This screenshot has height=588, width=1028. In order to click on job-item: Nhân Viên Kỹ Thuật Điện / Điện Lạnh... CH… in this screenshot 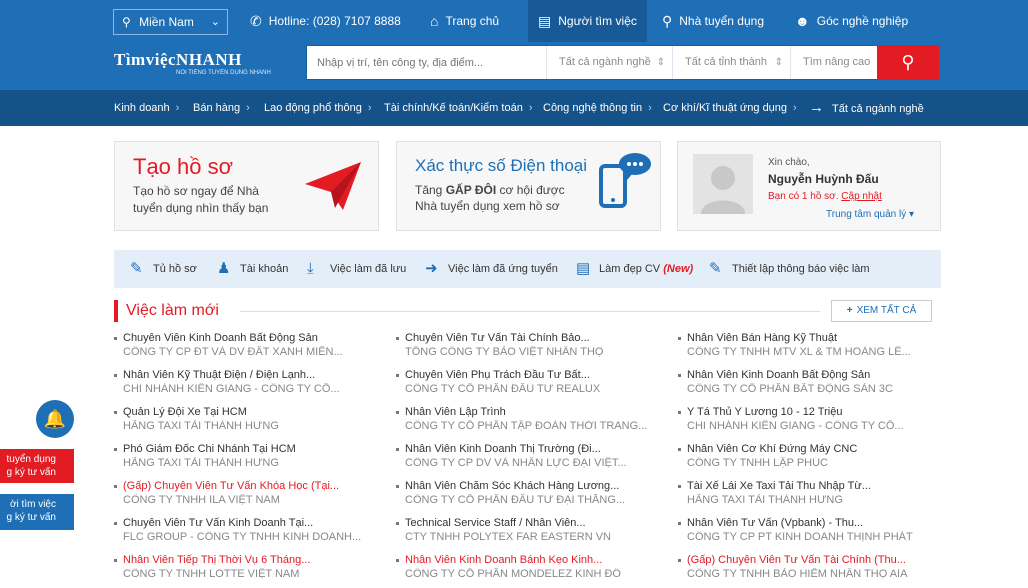, I will do `click(249, 386)`.